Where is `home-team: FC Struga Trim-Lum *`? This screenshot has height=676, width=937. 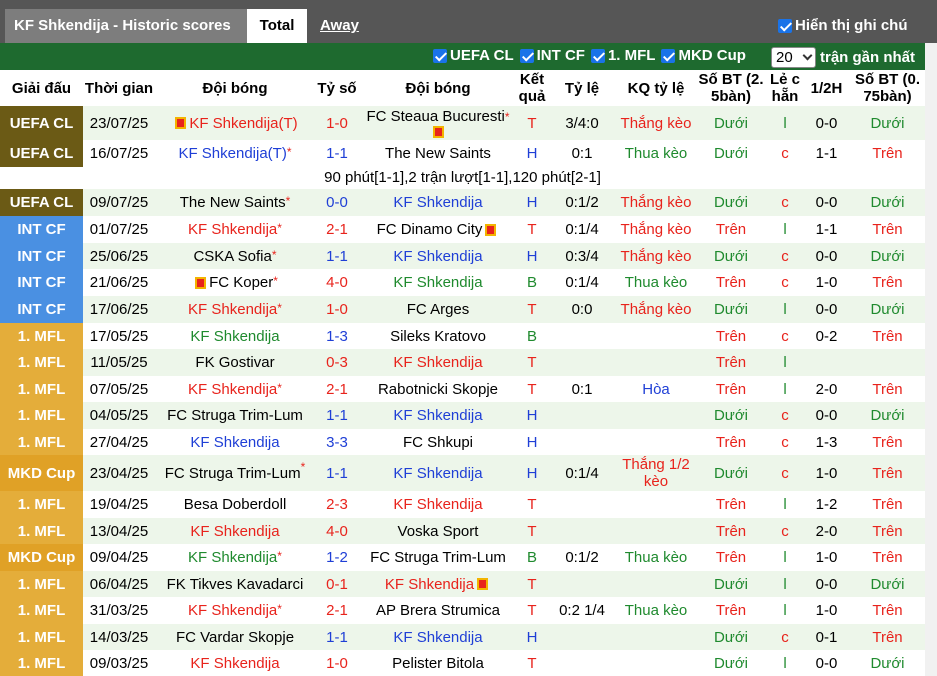 home-team: FC Struga Trim-Lum * is located at coordinates (235, 473).